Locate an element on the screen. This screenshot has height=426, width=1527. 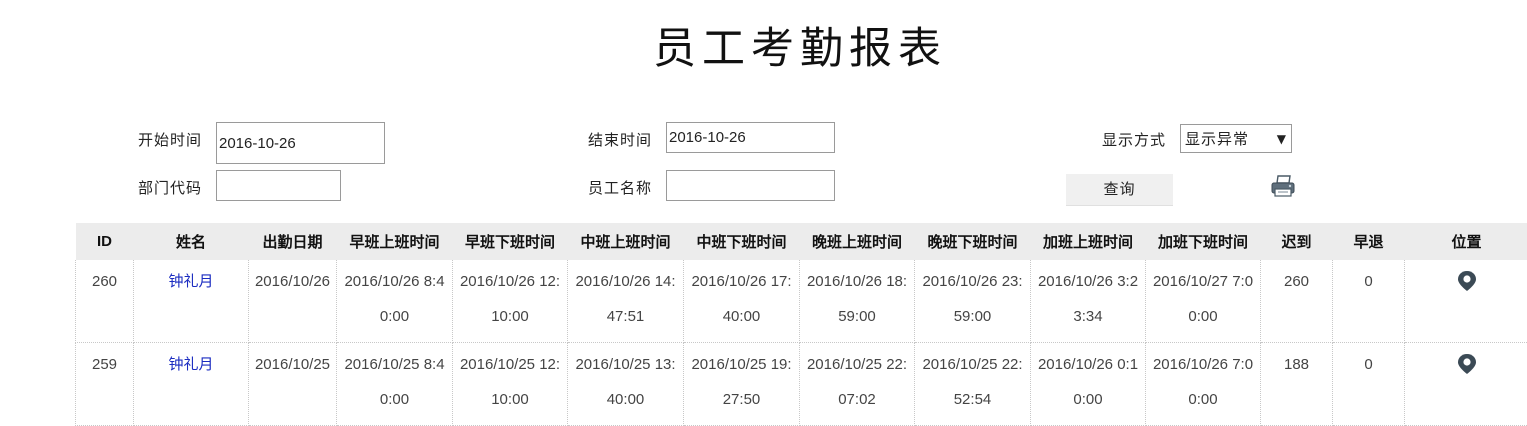
cell-late: 188 is located at coordinates (1297, 384).